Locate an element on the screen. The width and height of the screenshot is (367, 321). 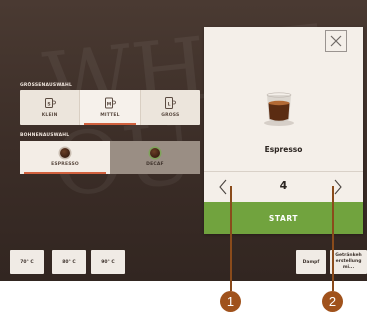
temperature-70-button: 70° C is located at coordinates (27, 262).